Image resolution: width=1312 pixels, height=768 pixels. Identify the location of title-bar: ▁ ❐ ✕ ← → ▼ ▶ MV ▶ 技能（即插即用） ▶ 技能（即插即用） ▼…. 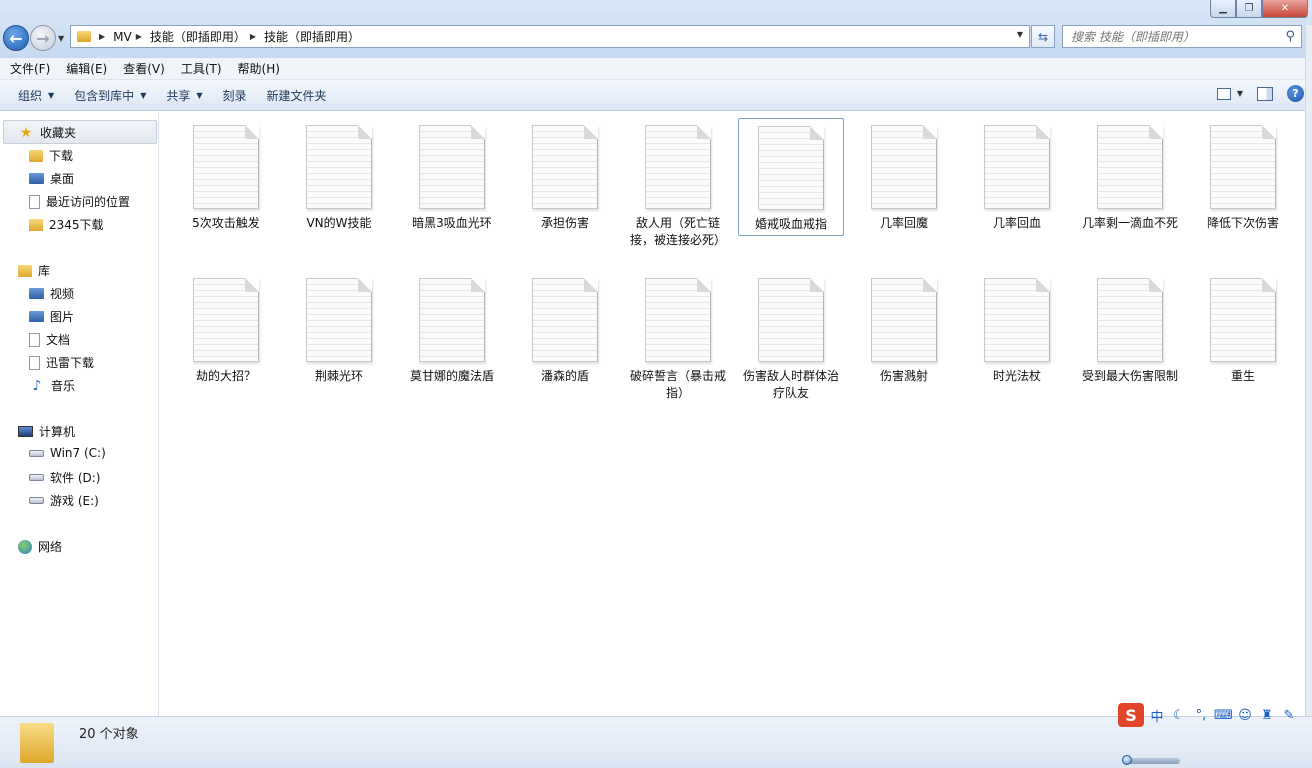
(656, 29).